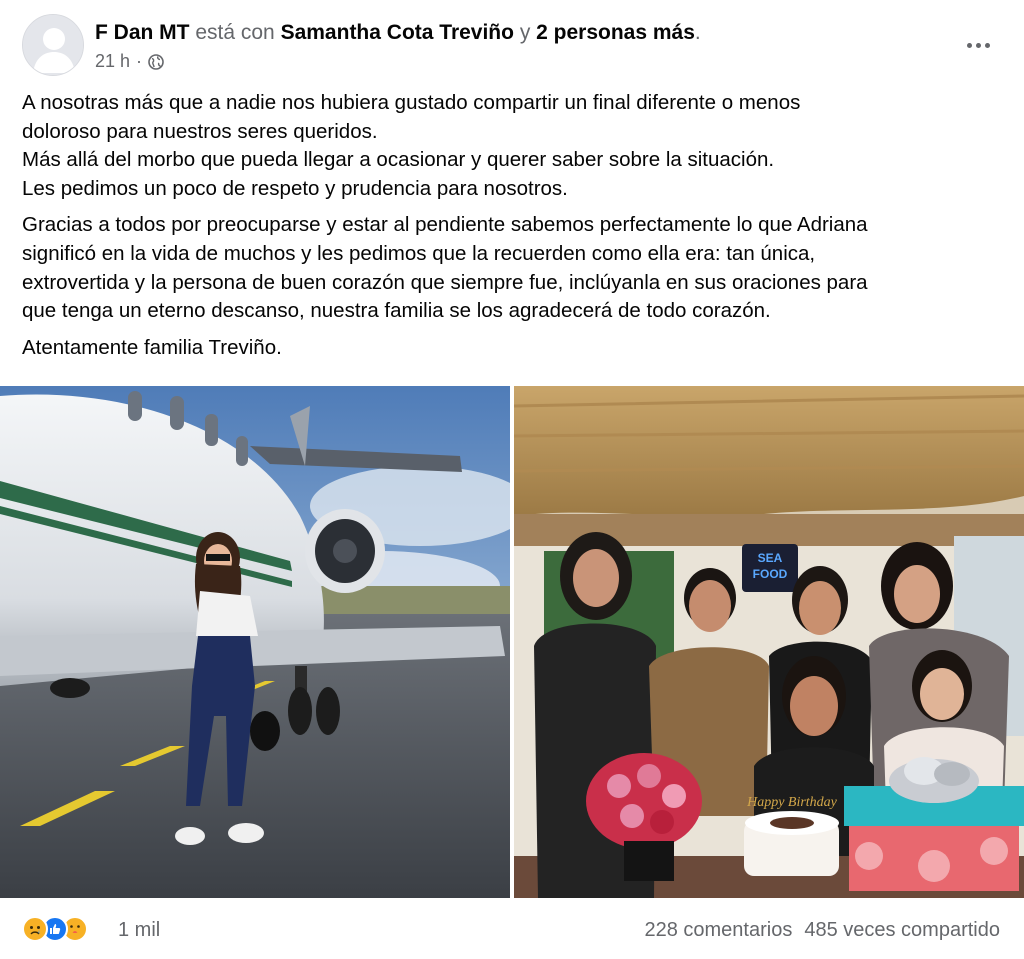  What do you see at coordinates (235, 32) in the screenshot?
I see `with-text: está con` at bounding box center [235, 32].